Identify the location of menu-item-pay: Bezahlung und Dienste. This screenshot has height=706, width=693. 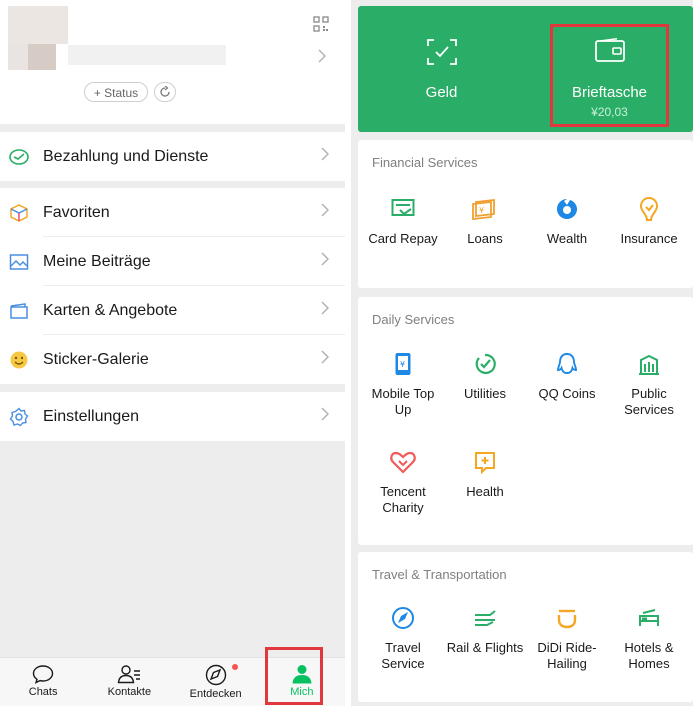
(172, 156).